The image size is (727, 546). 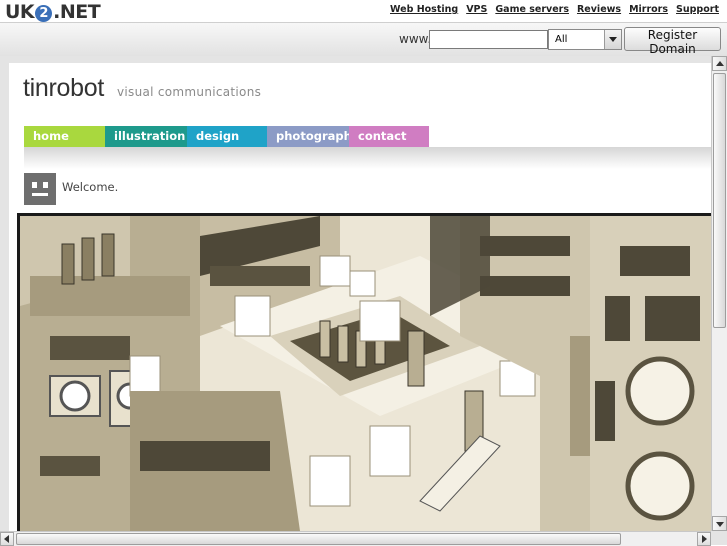 What do you see at coordinates (389, 136) in the screenshot?
I see `nav-contact: contact` at bounding box center [389, 136].